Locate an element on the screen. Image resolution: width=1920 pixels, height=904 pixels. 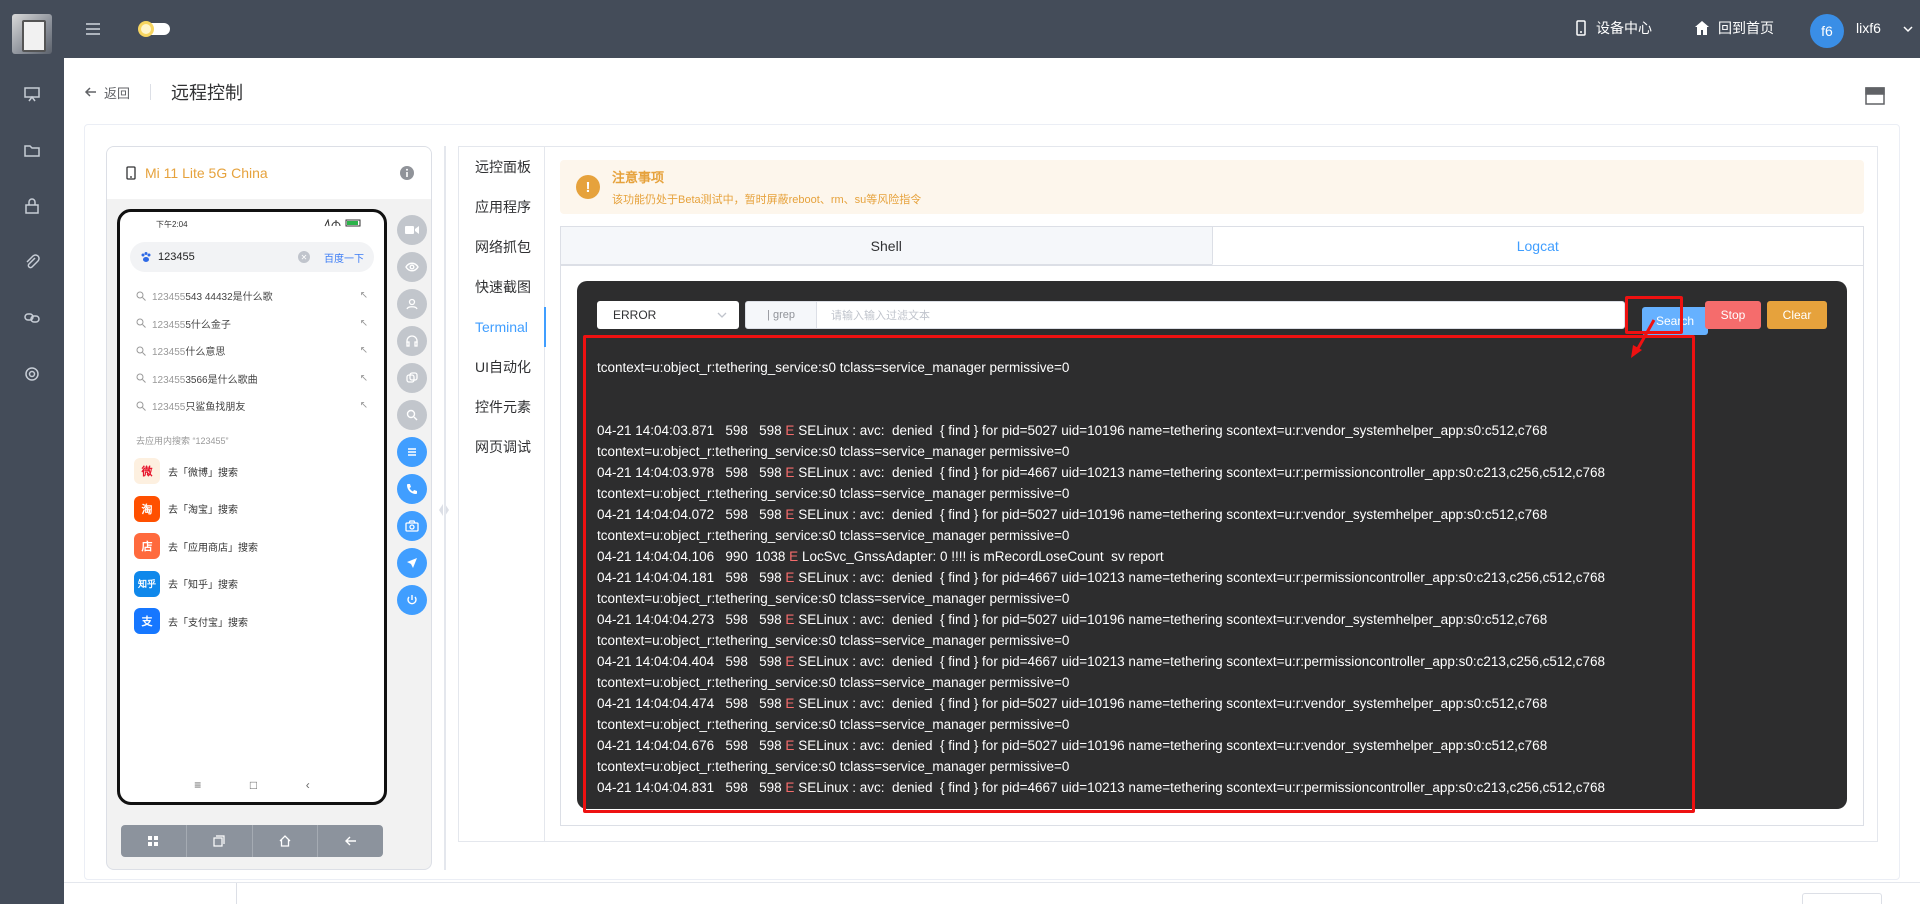
nav-lock-icon is located at coordinates (32, 206).